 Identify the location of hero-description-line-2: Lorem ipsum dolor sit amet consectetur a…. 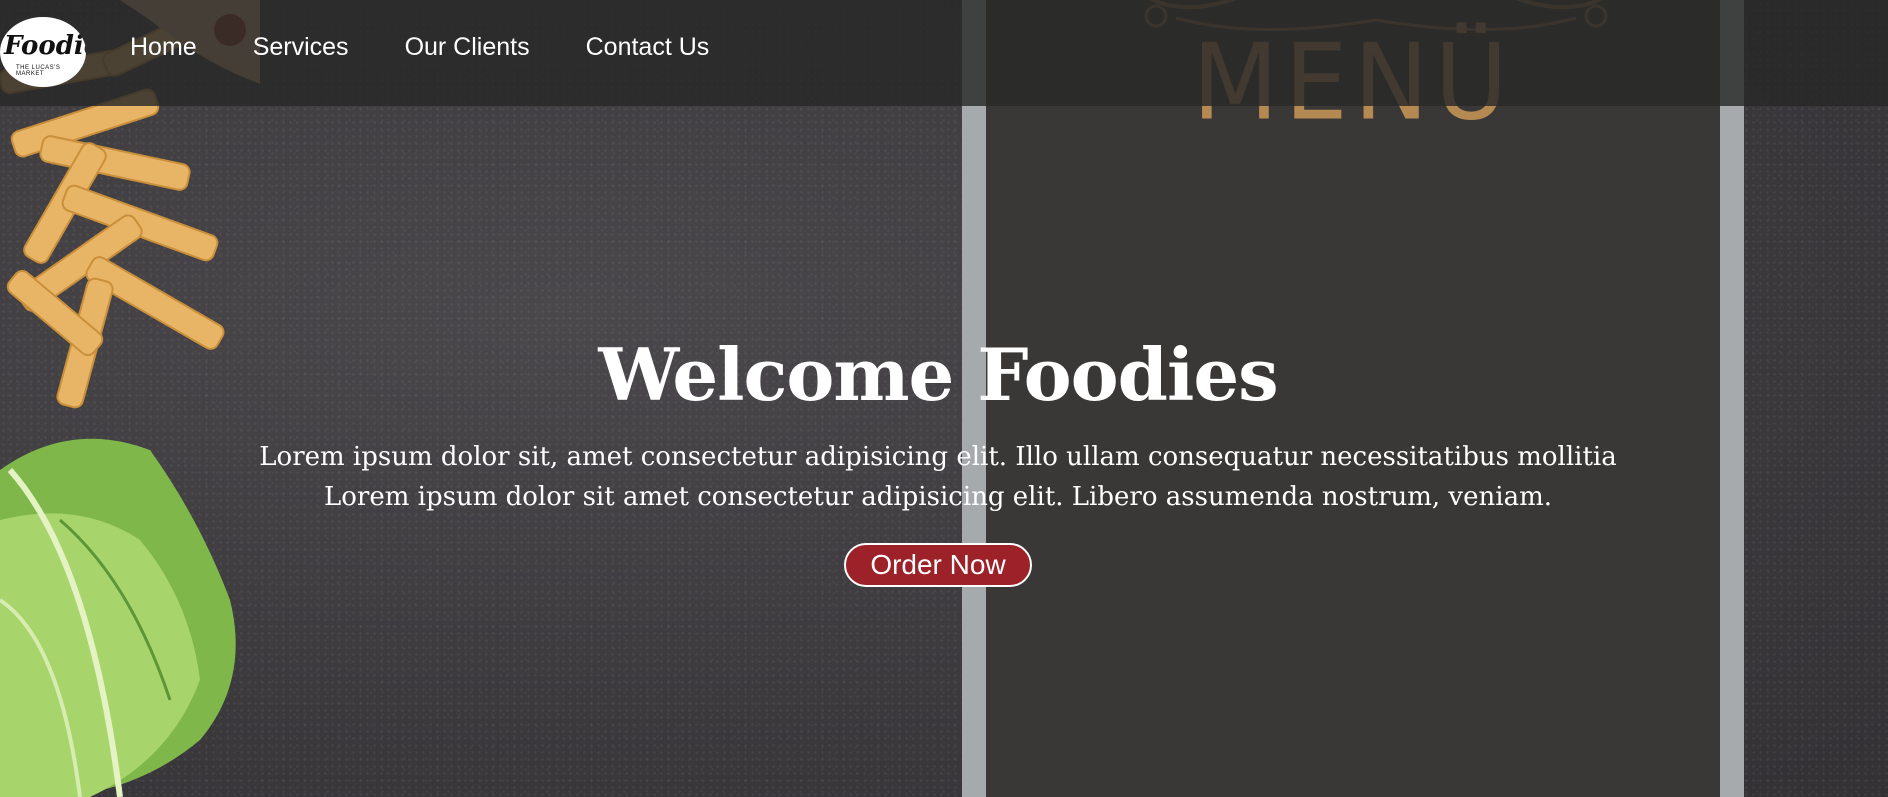
(938, 497).